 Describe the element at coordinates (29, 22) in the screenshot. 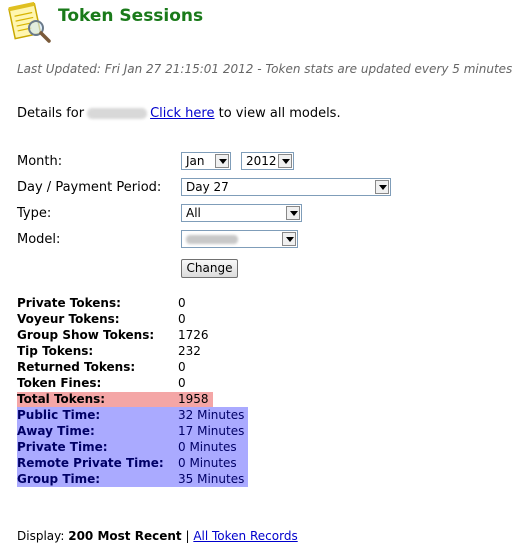

I see `notepad-magnifier-icon` at that location.